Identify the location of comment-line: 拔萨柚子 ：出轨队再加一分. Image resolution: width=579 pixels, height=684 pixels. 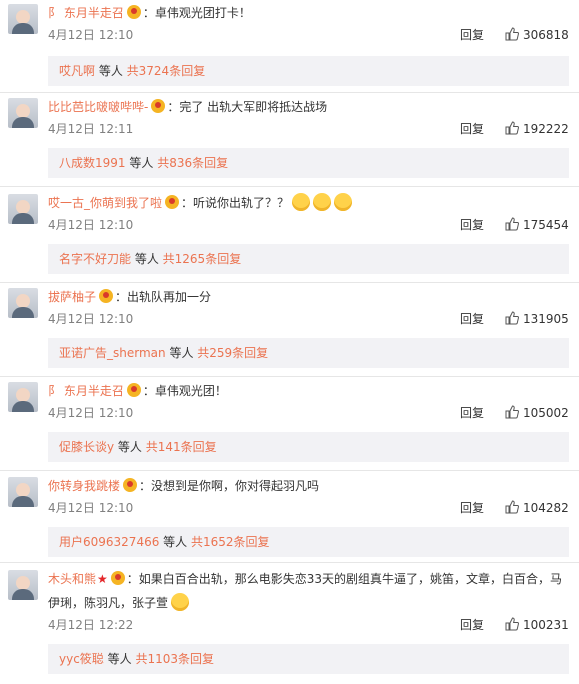
(308, 297).